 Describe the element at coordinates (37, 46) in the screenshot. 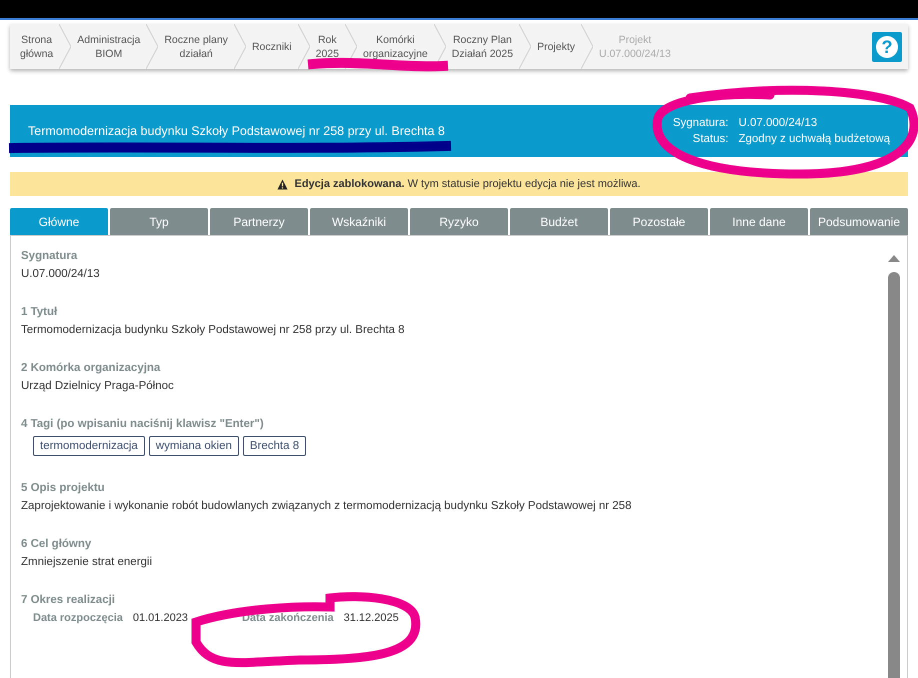

I see `breadcrumb-link: Strona główna` at that location.